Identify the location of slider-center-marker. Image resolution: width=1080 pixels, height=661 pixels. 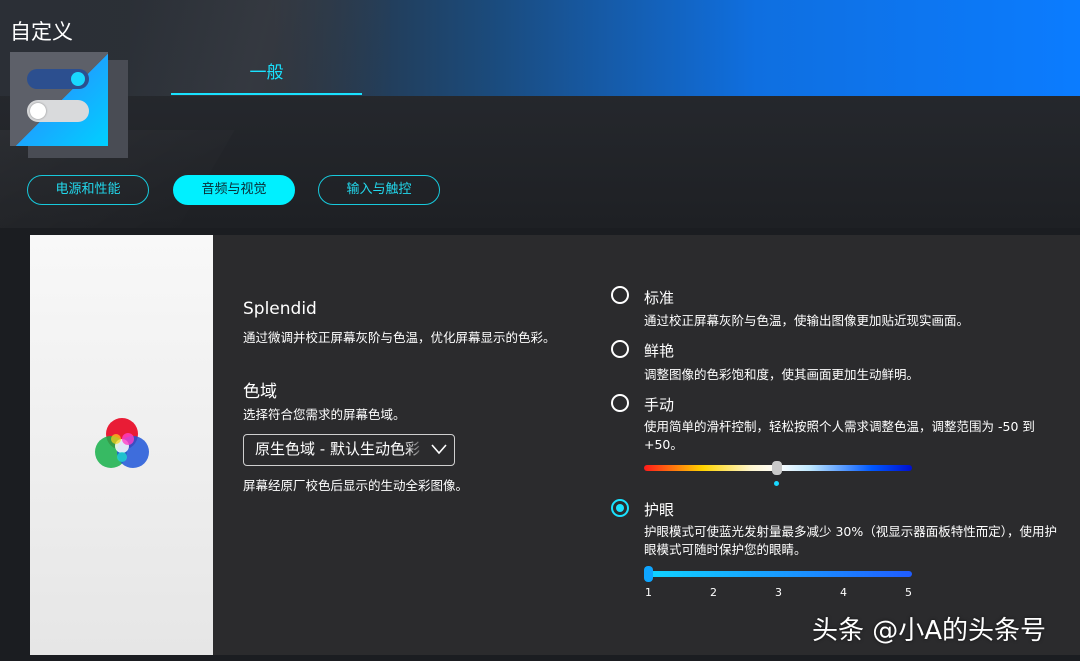
(776, 483).